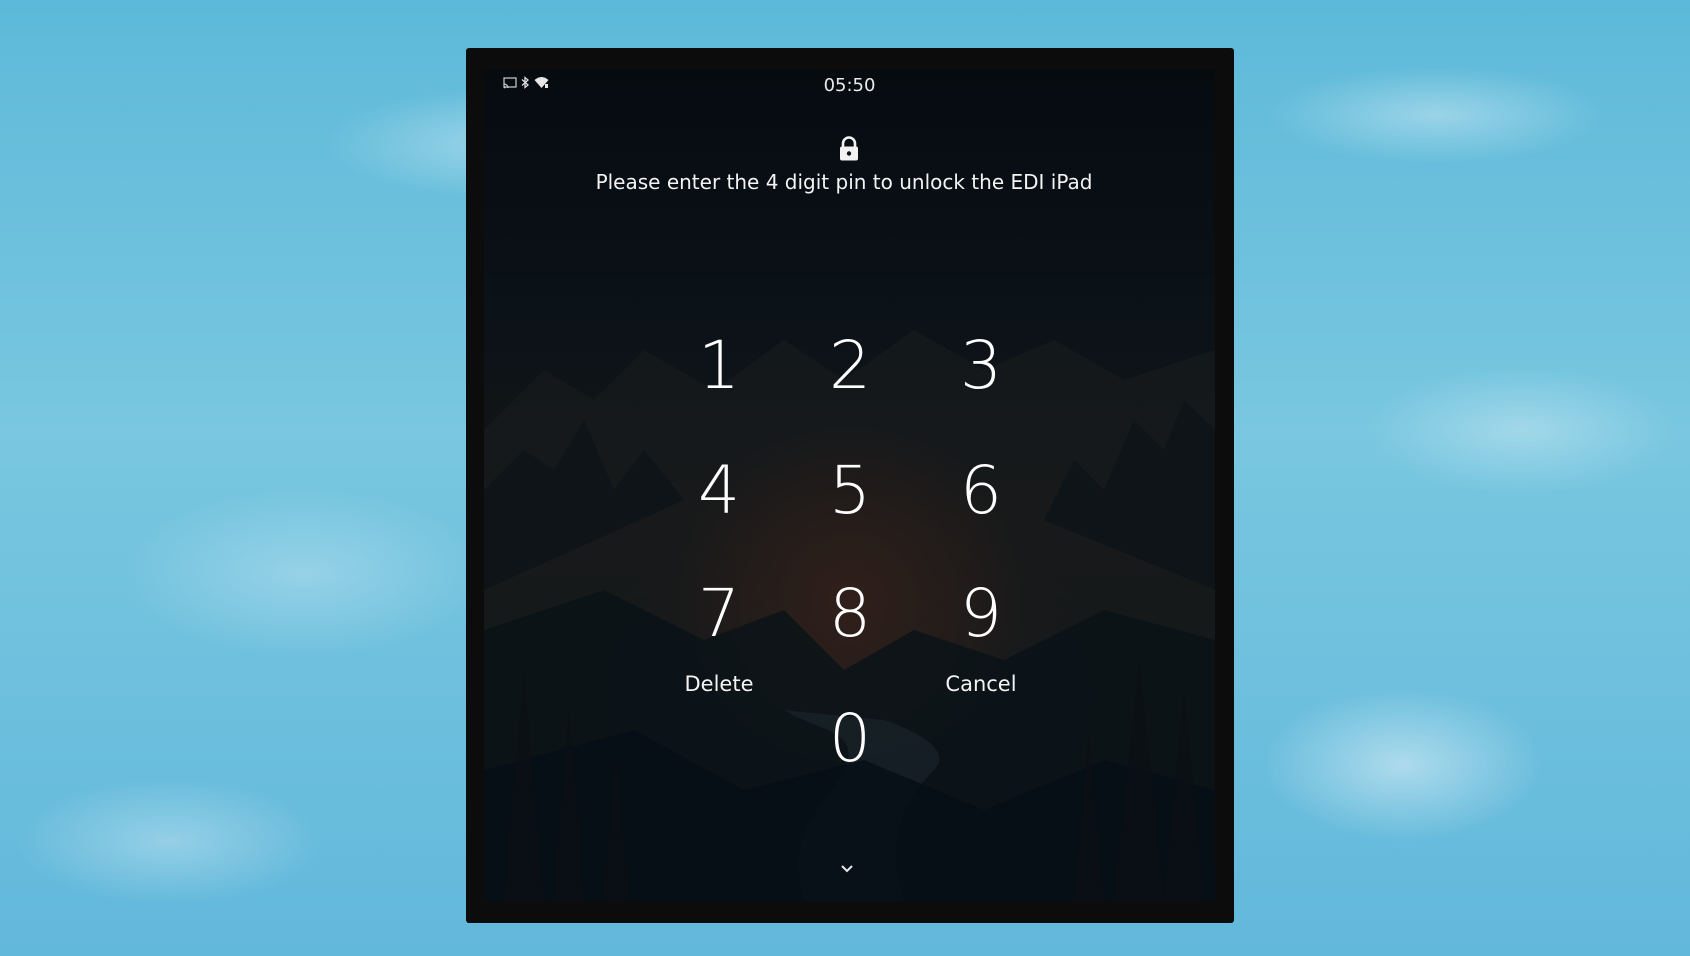 This screenshot has height=956, width=1690. I want to click on delete-button: Delete, so click(719, 684).